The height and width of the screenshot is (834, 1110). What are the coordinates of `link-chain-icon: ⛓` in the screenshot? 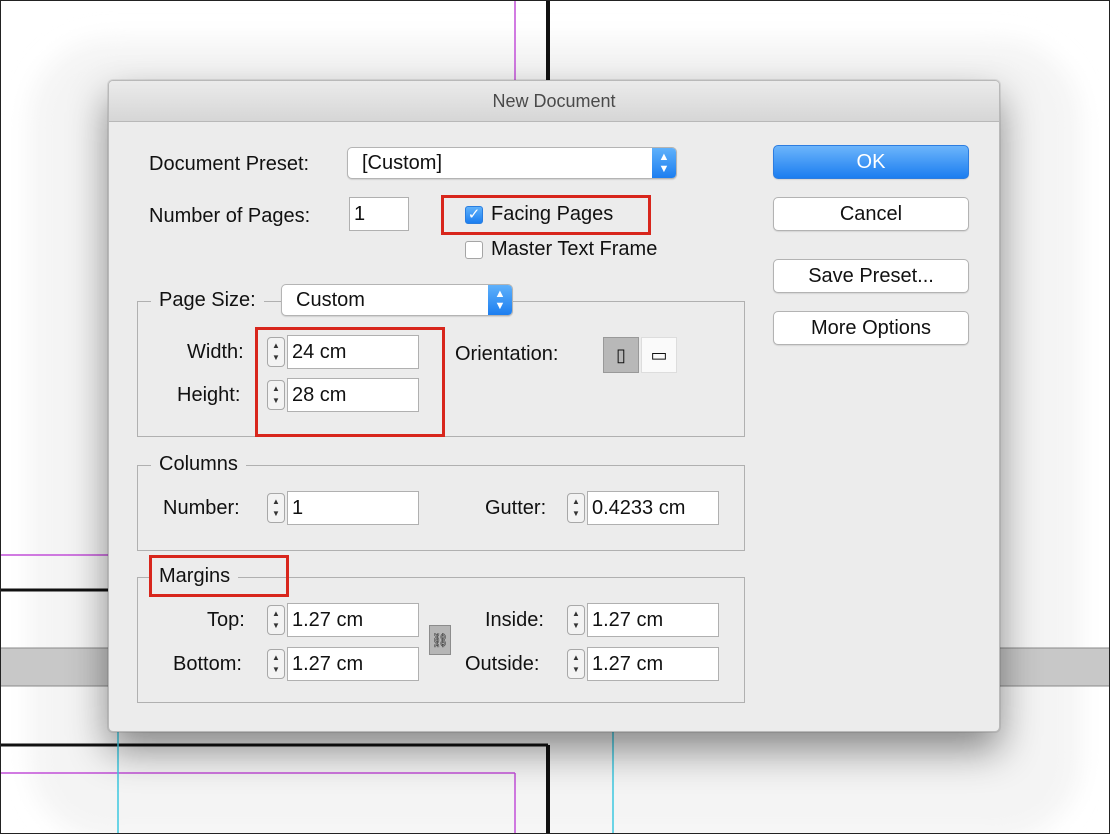 It's located at (440, 640).